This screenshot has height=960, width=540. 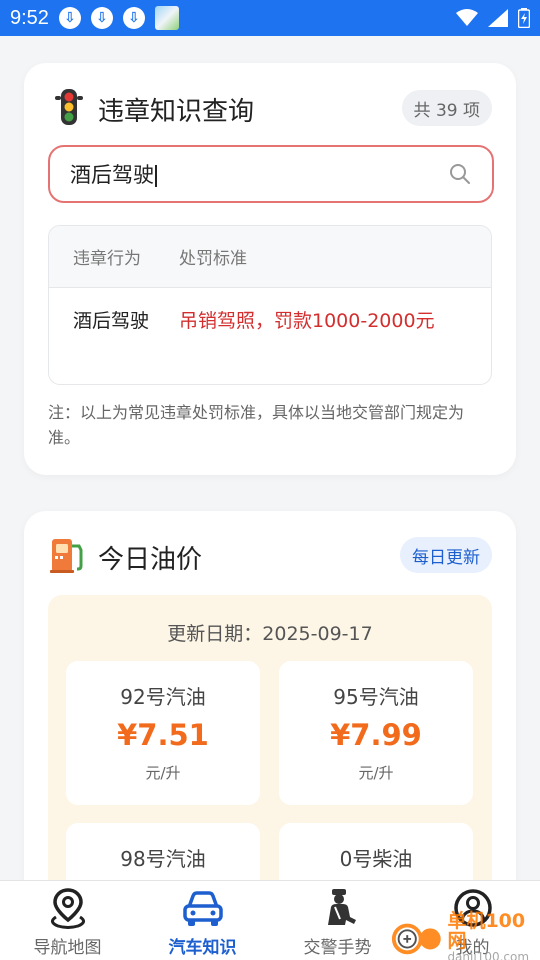 What do you see at coordinates (460, 174) in the screenshot?
I see `search-icon` at bounding box center [460, 174].